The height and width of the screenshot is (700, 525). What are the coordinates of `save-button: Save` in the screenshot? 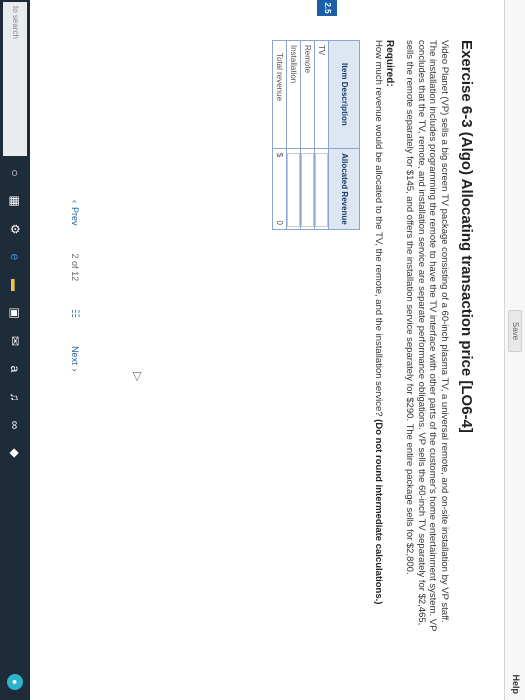 It's located at (515, 331).